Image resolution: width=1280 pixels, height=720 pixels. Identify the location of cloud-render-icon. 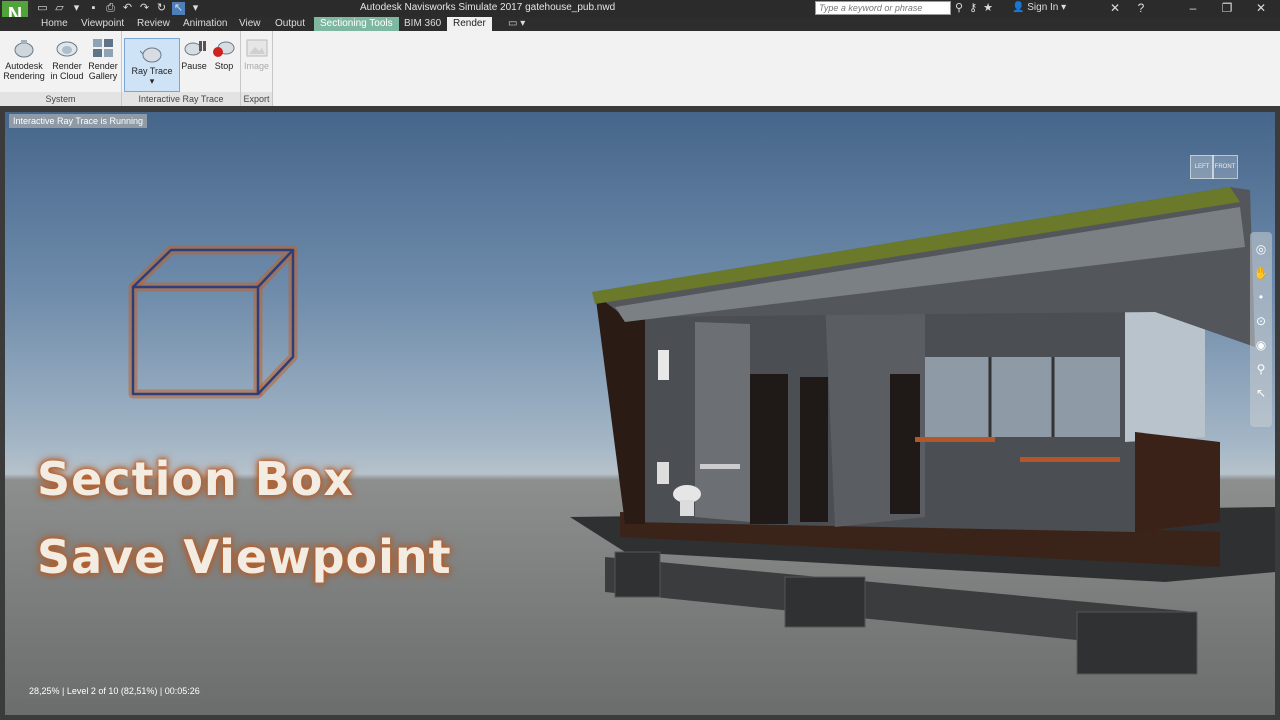
(67, 48).